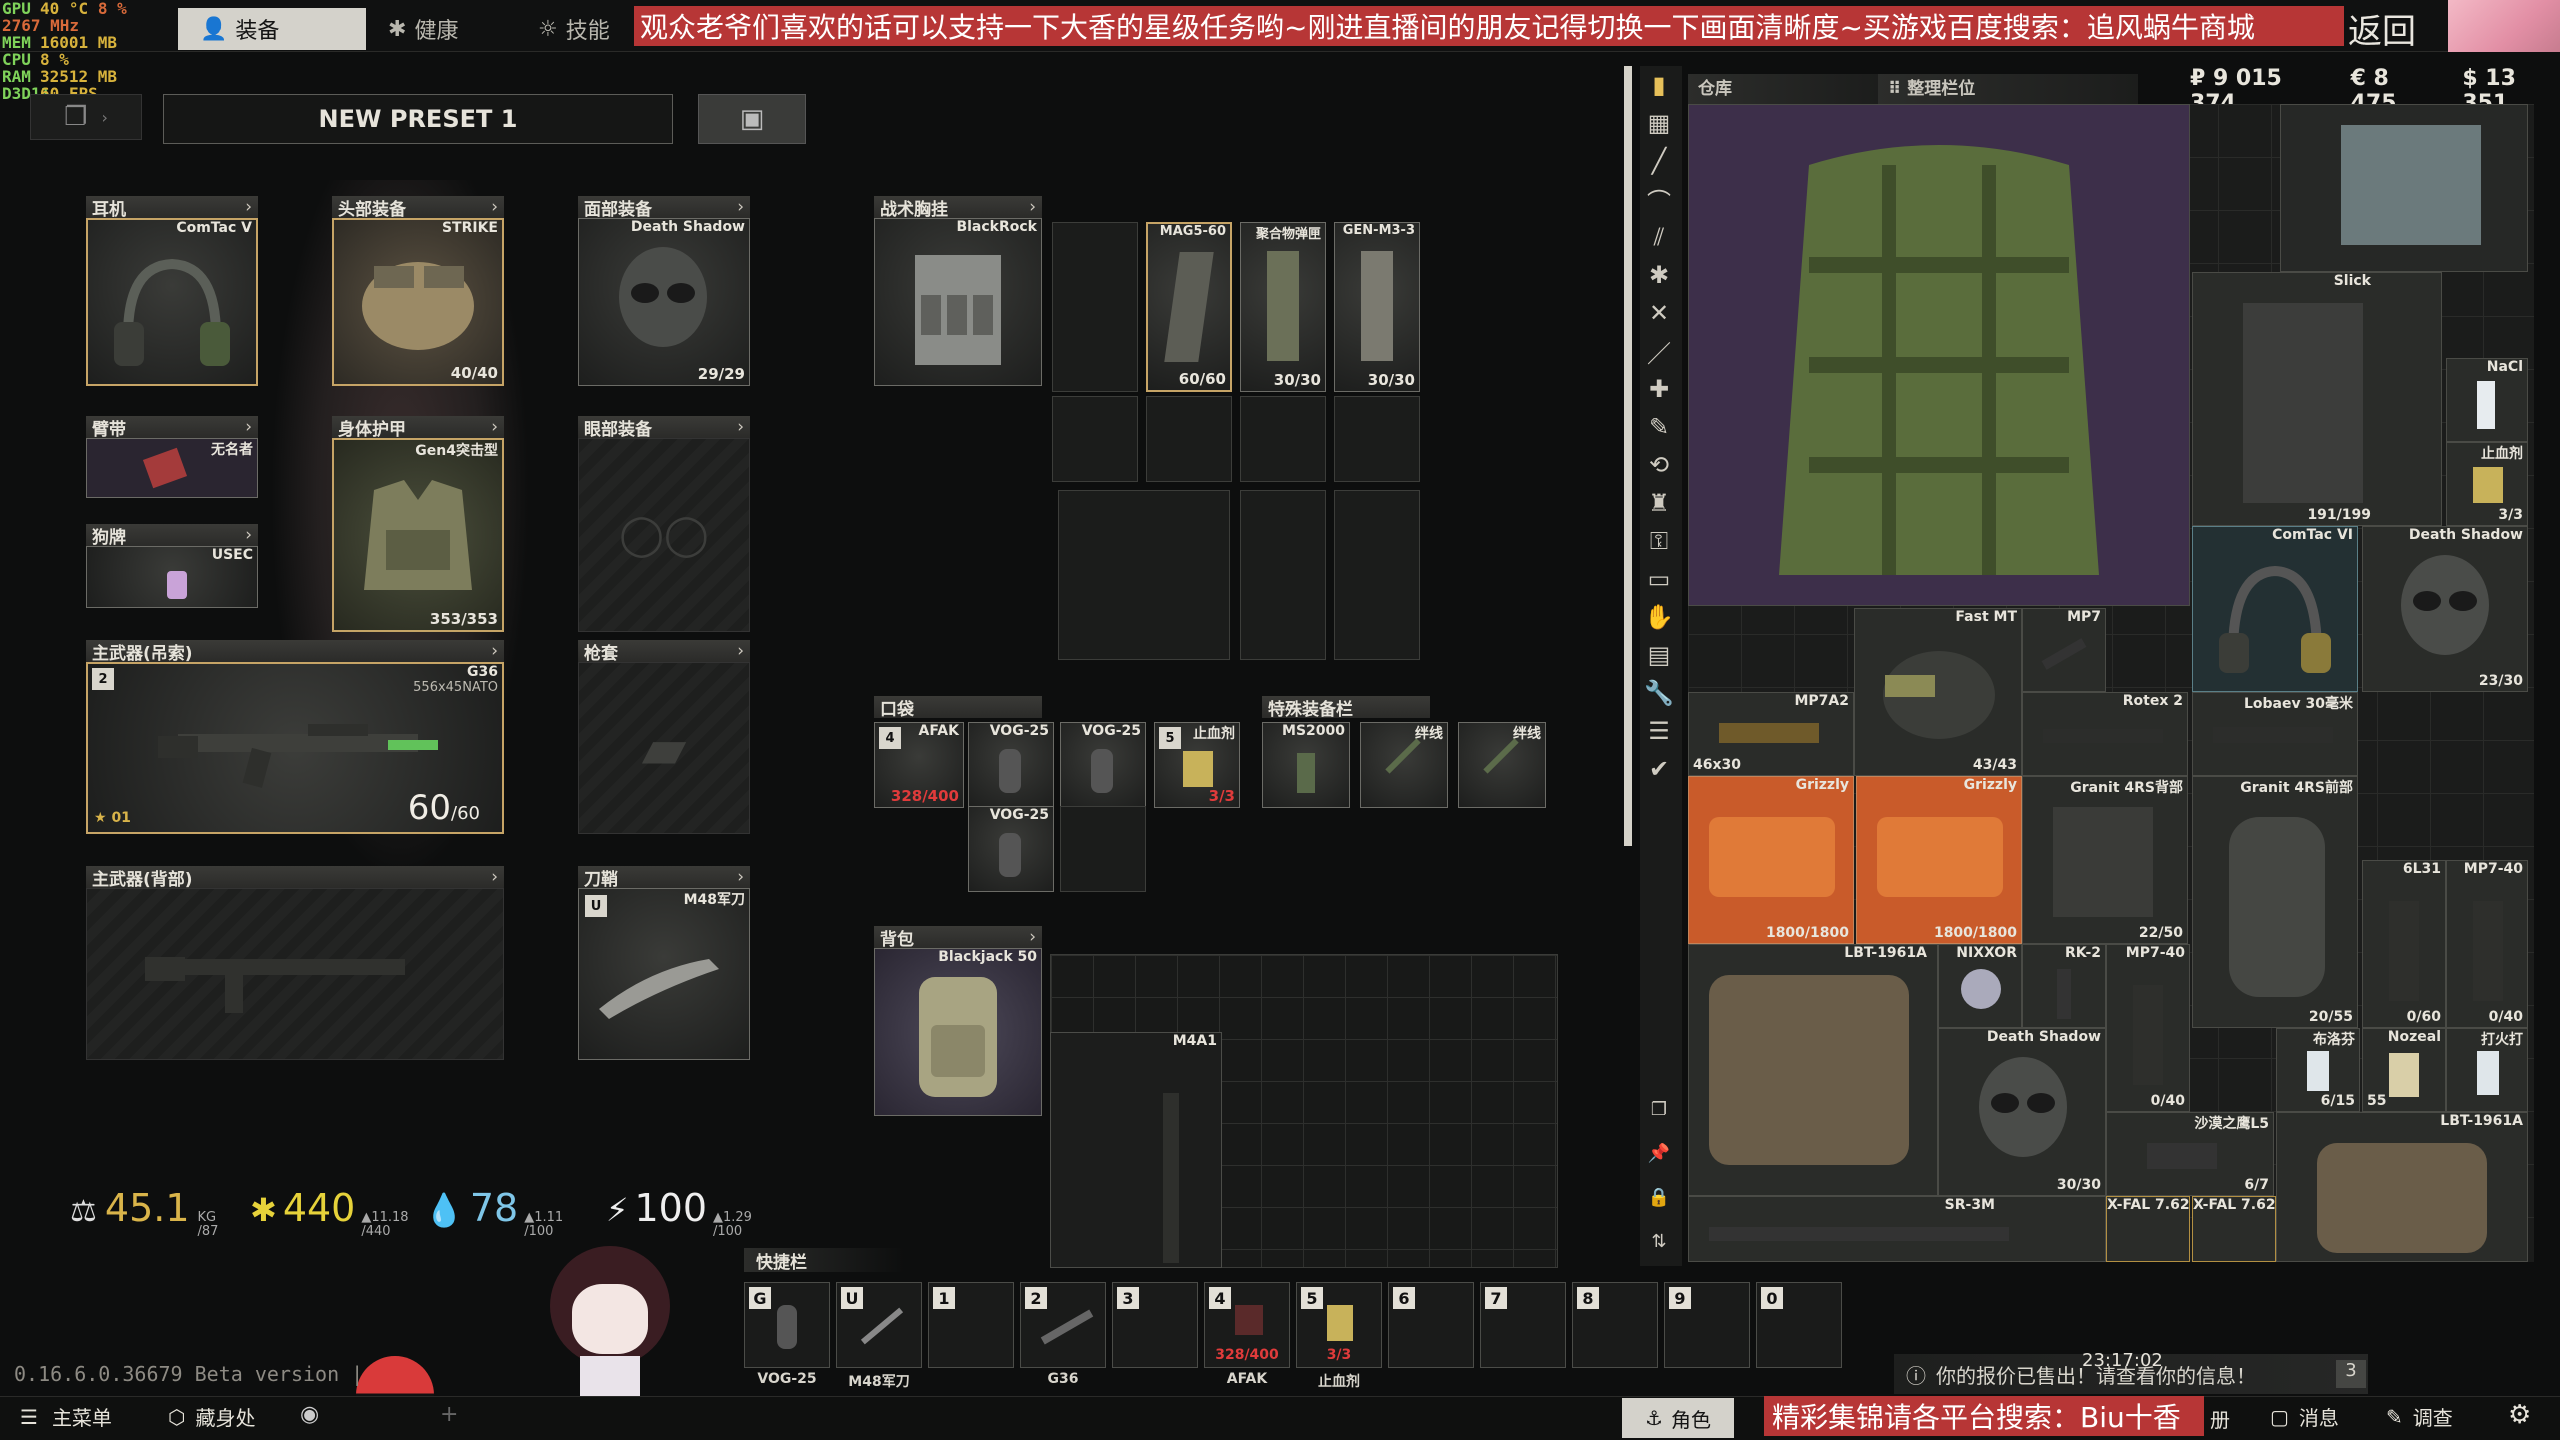 Image resolution: width=2560 pixels, height=1440 pixels. Describe the element at coordinates (1659, 85) in the screenshot. I see `all-items-icon: ▮` at that location.